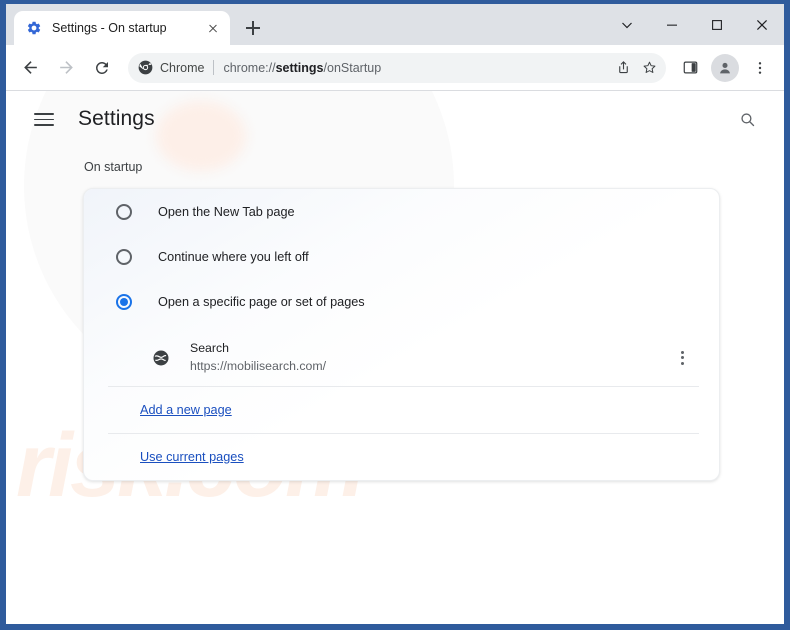  What do you see at coordinates (186, 410) in the screenshot?
I see `add-new-page-link: Add a new page` at bounding box center [186, 410].